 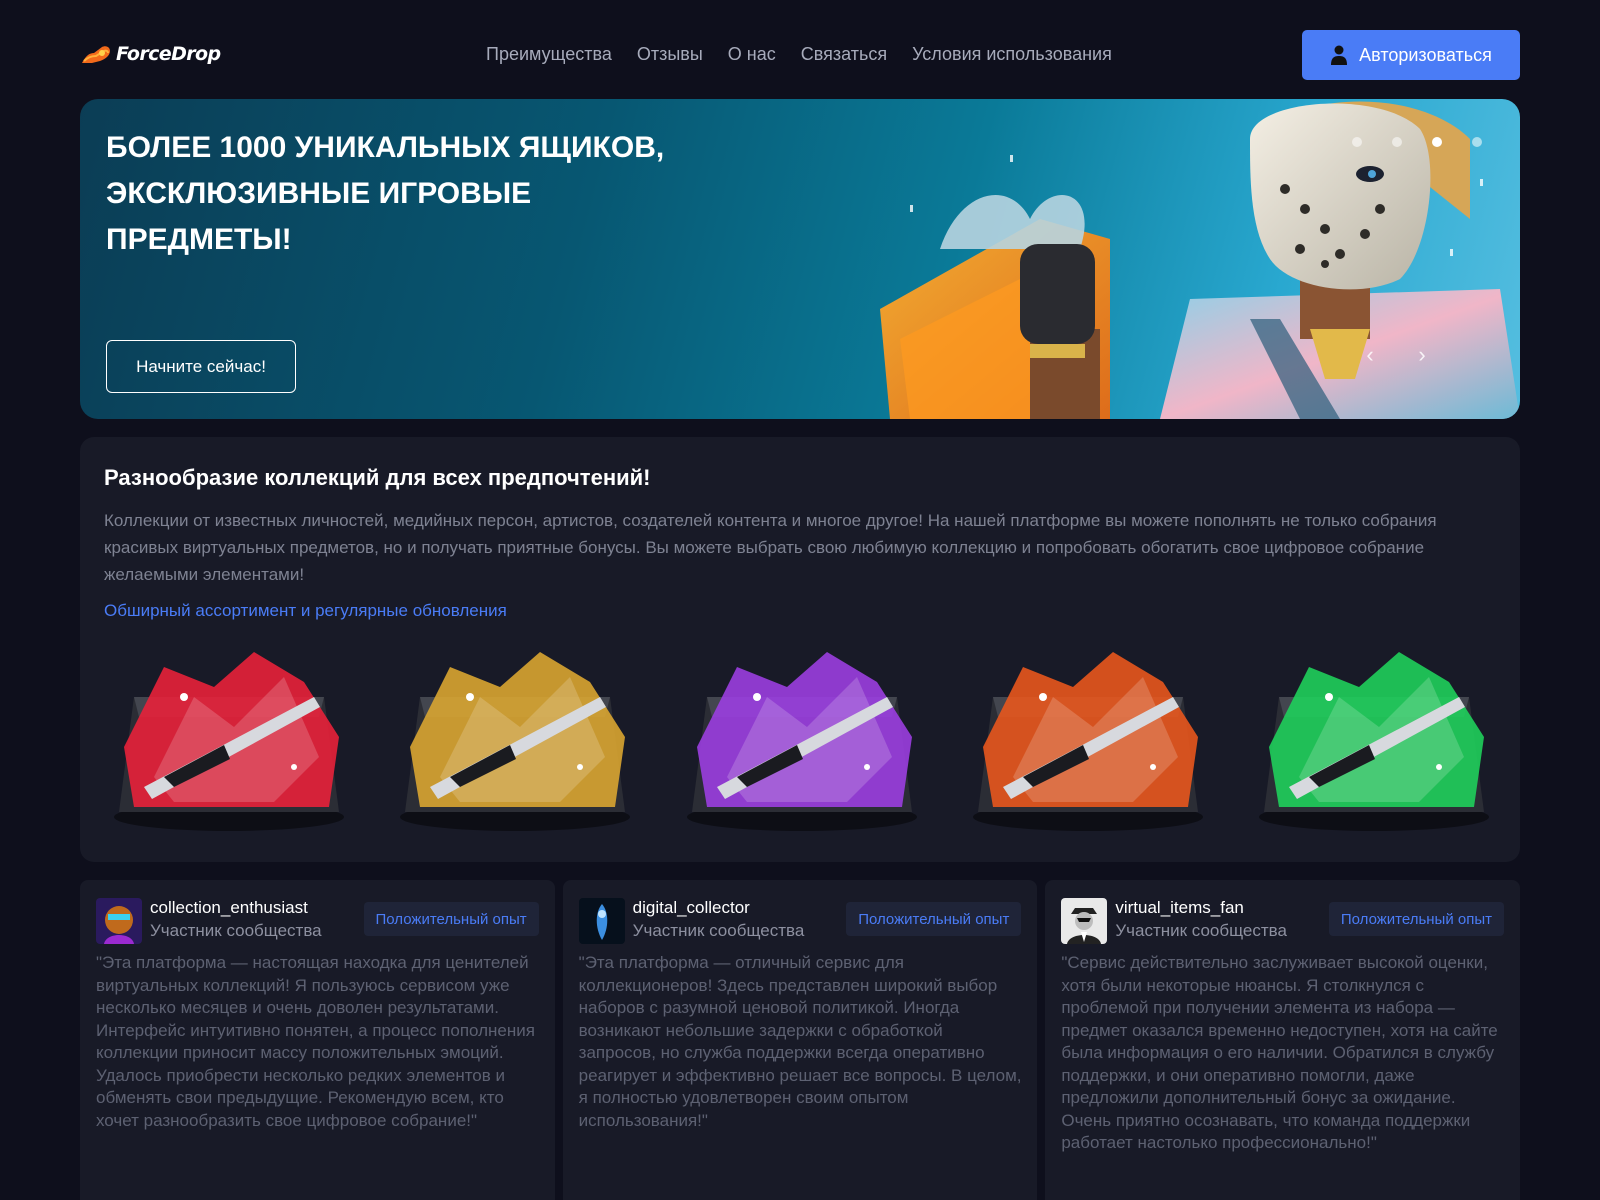 I want to click on start-now-button: Начните сейчас!, so click(x=201, y=366).